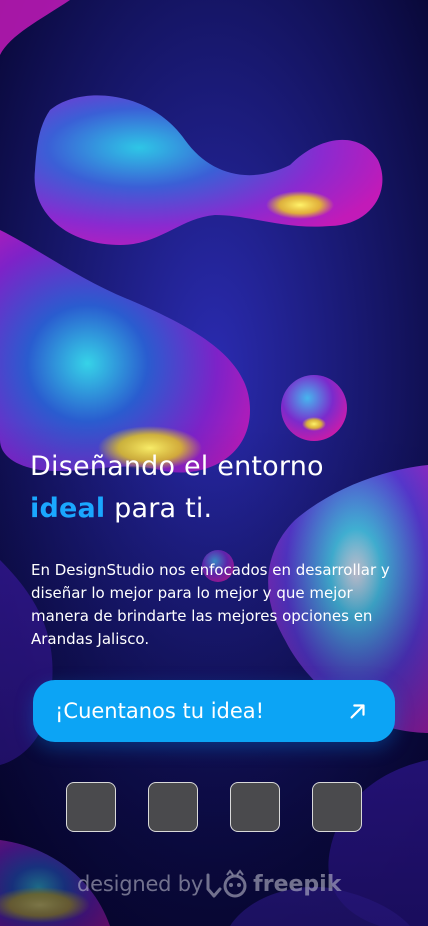 This screenshot has width=428, height=926. I want to click on watermark-prefix: designed by, so click(140, 884).